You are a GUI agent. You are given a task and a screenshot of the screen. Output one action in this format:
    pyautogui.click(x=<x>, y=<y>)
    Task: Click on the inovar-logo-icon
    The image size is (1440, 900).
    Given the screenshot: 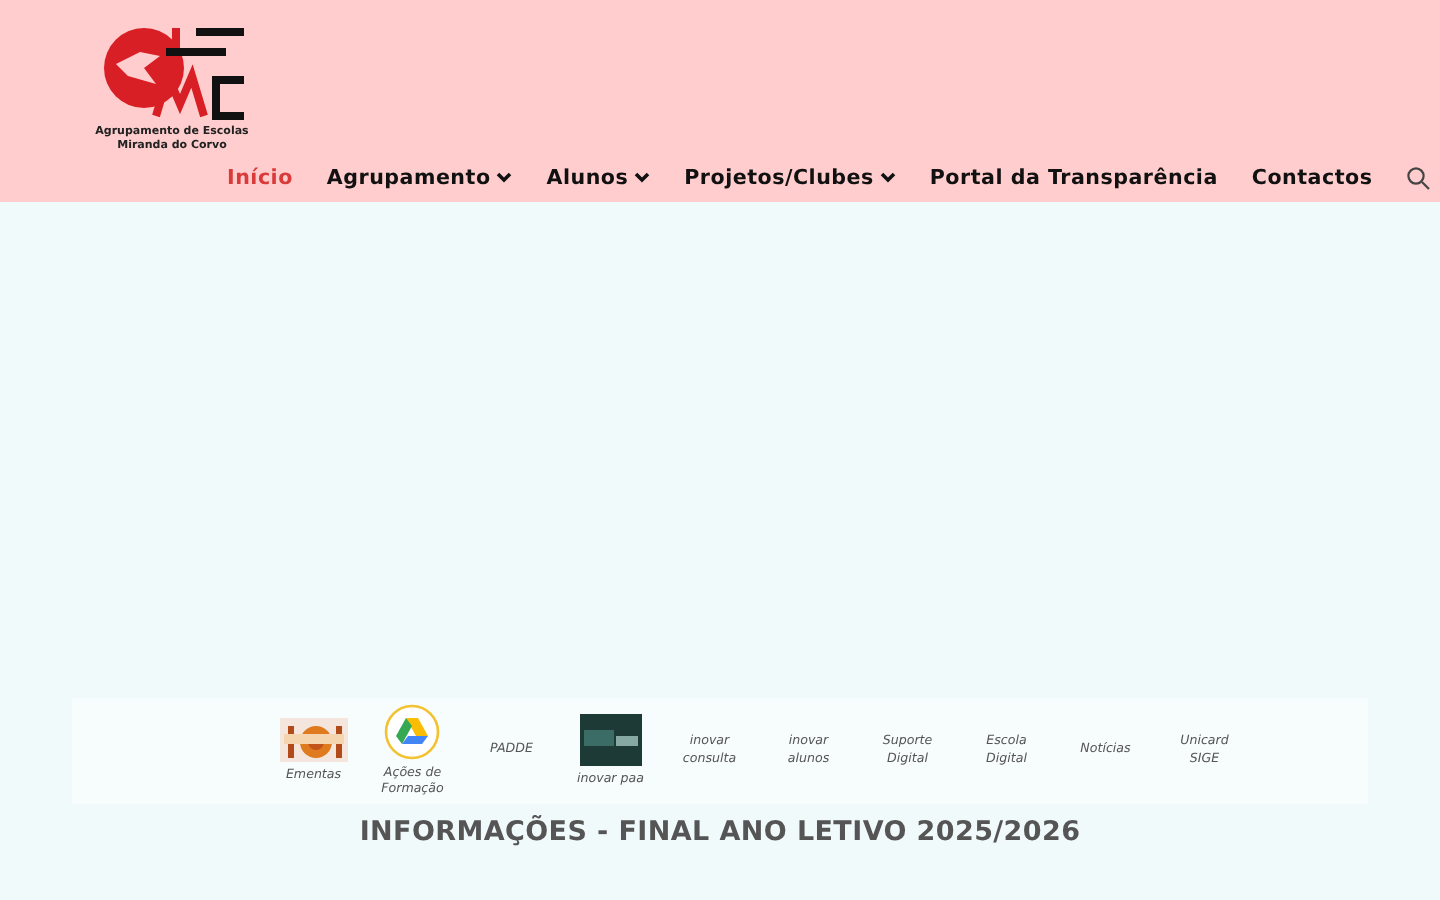 What is the action you would take?
    pyautogui.click(x=610, y=739)
    